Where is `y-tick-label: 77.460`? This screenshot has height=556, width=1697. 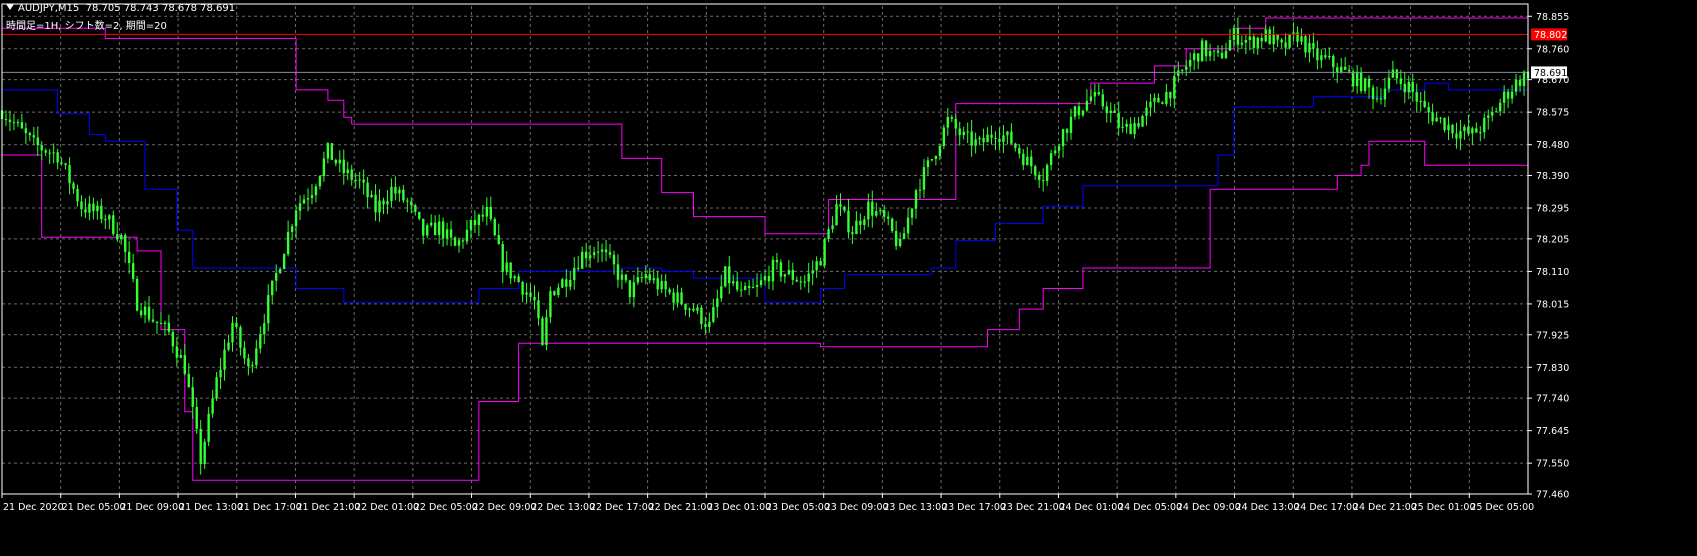
y-tick-label: 77.460 is located at coordinates (1552, 495).